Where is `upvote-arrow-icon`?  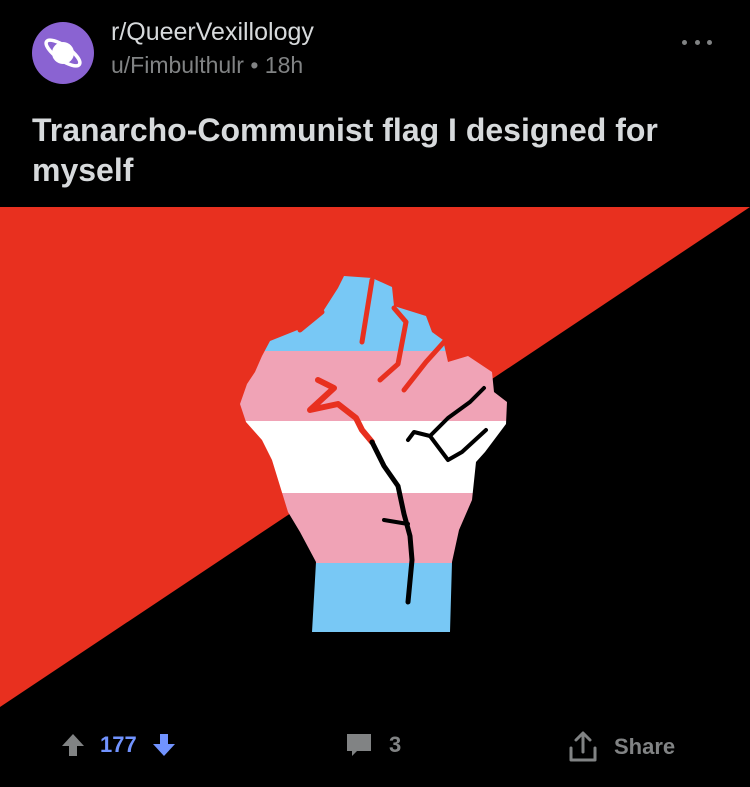 upvote-arrow-icon is located at coordinates (73, 745).